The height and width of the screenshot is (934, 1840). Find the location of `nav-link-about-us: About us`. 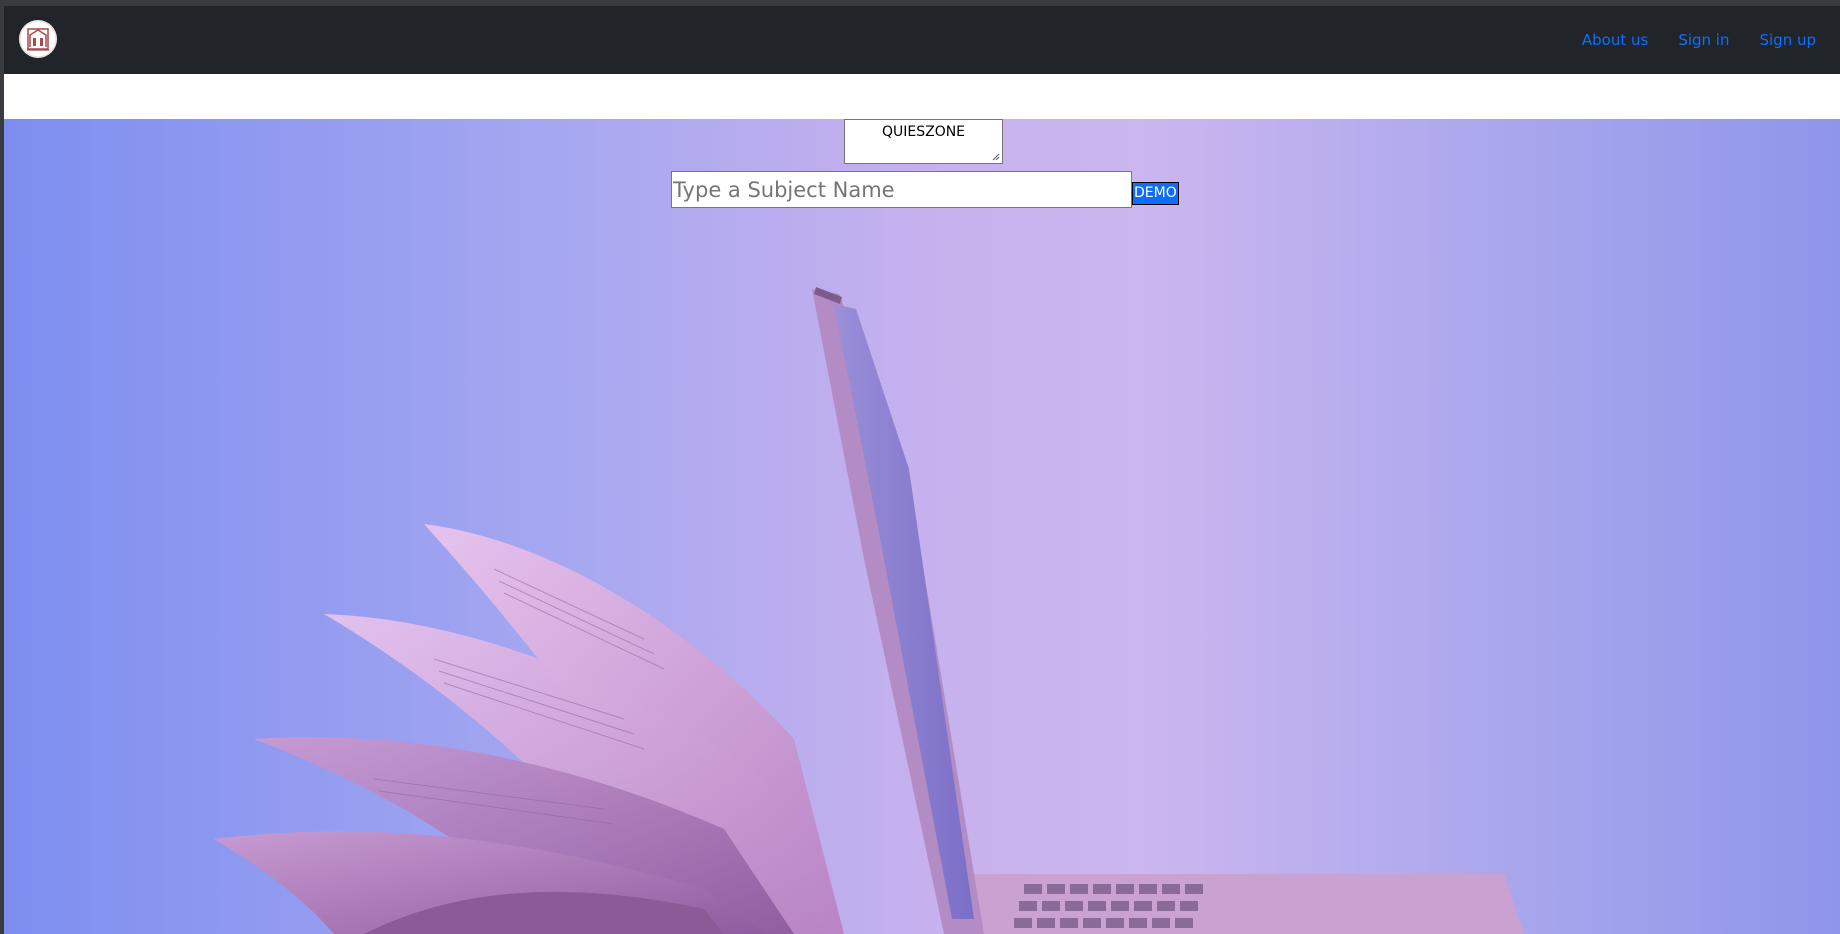

nav-link-about-us: About us is located at coordinates (1615, 40).